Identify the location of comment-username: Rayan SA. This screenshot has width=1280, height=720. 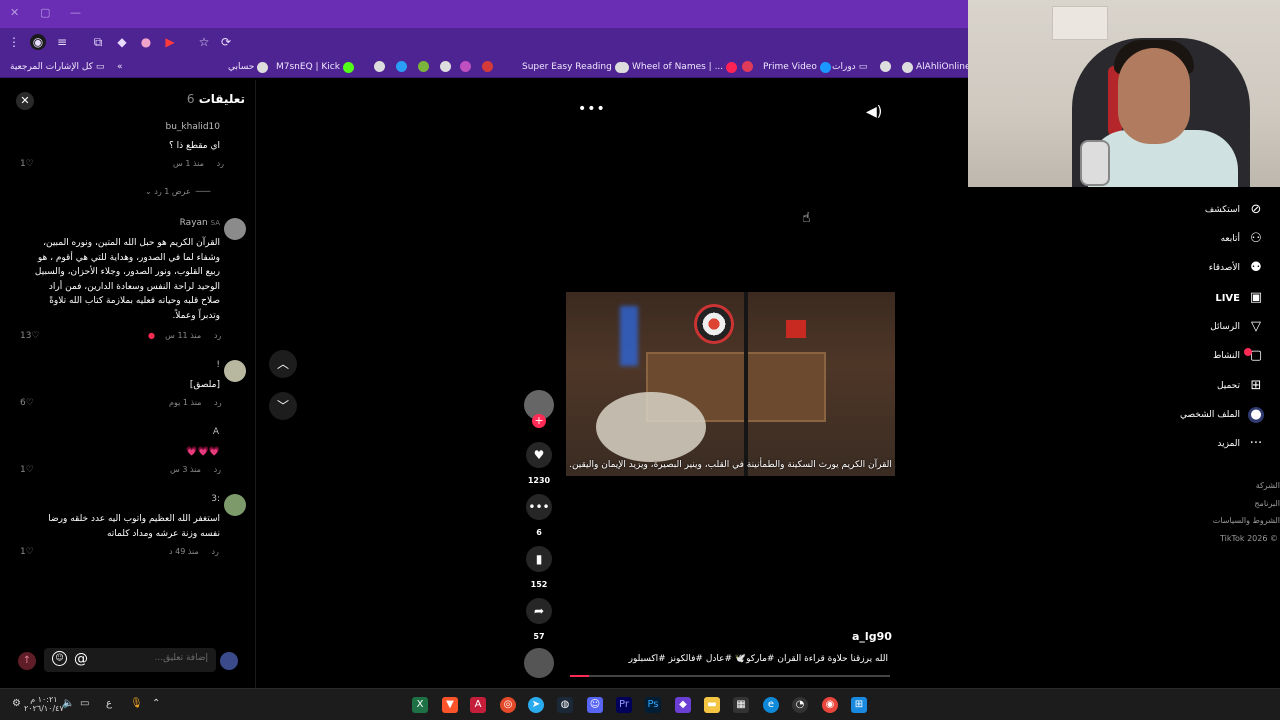
(200, 223).